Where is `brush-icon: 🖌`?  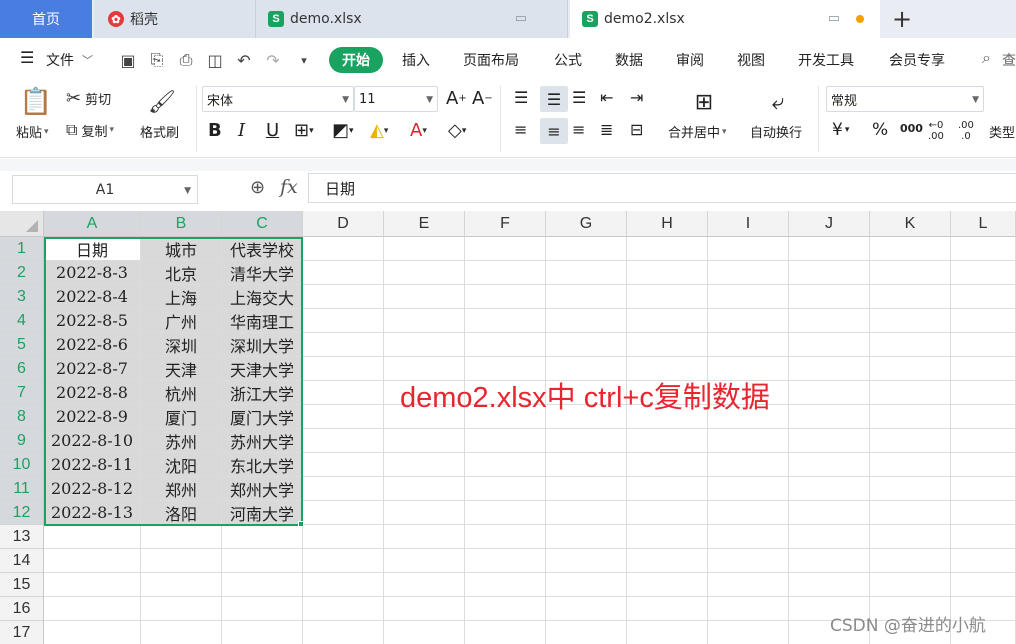 brush-icon: 🖌 is located at coordinates (162, 102).